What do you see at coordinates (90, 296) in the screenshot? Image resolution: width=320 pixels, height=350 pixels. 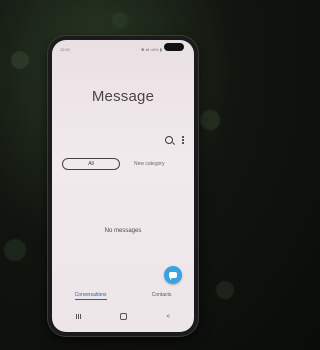 I see `tab-conversations: Conversations` at bounding box center [90, 296].